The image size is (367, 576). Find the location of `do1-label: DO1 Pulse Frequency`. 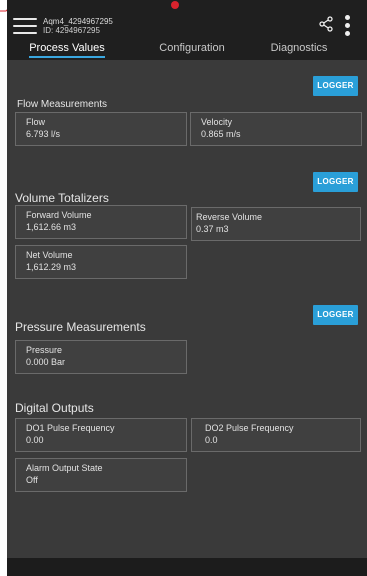

do1-label: DO1 Pulse Frequency is located at coordinates (70, 428).